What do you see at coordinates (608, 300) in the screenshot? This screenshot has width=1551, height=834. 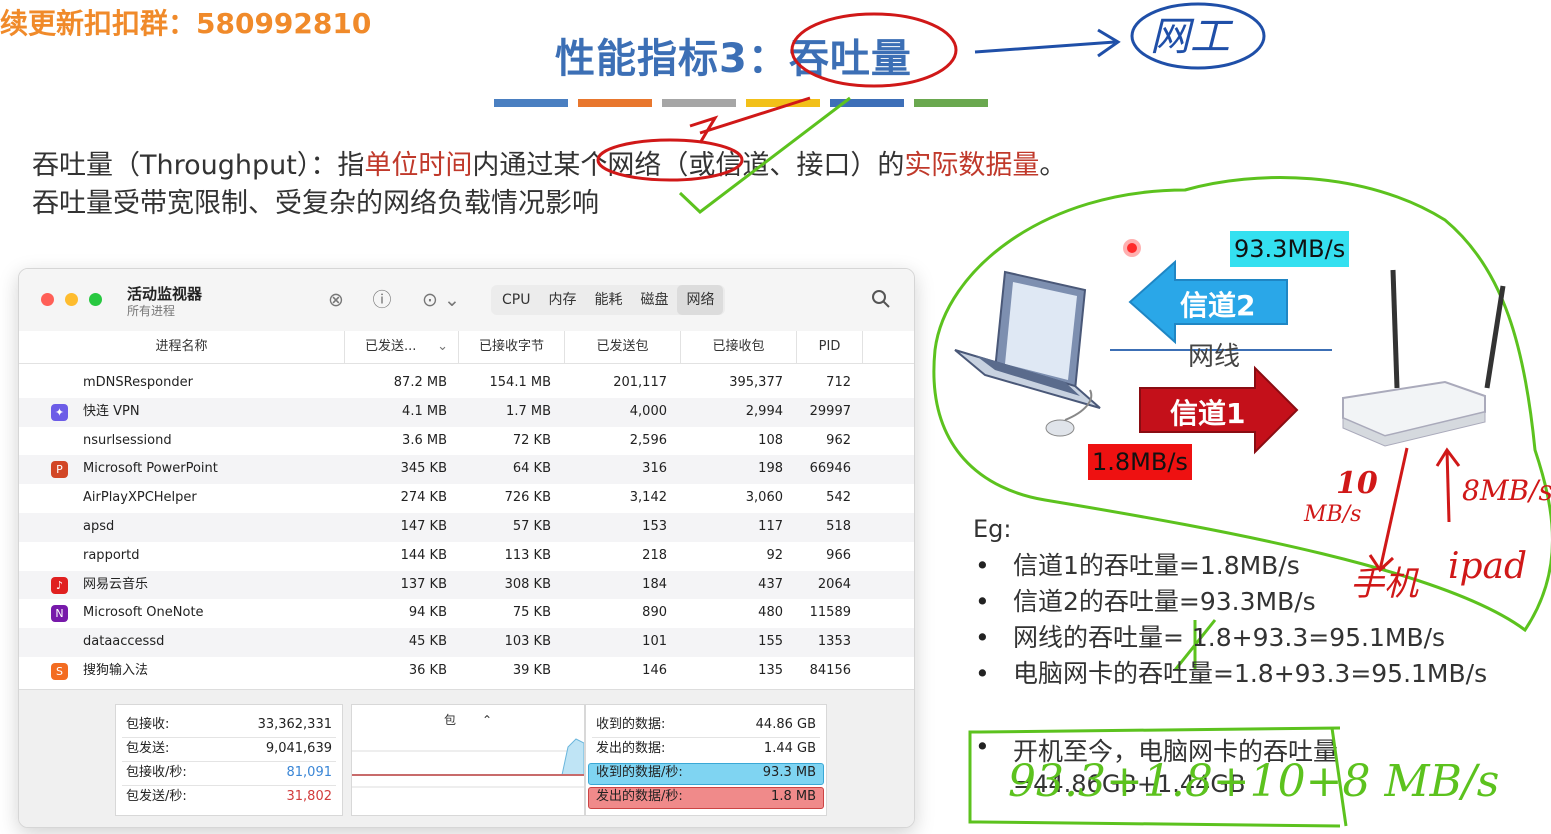 I see `tab-energy: 能耗` at bounding box center [608, 300].